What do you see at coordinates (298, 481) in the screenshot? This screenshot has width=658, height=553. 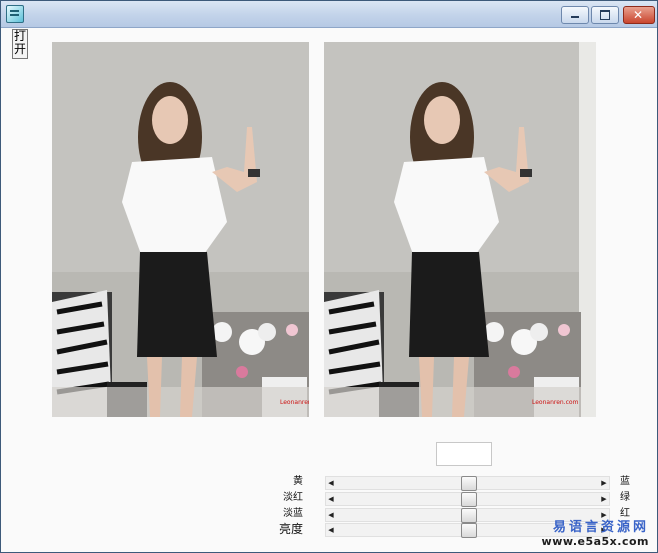 I see `slider-left-label: 黄` at bounding box center [298, 481].